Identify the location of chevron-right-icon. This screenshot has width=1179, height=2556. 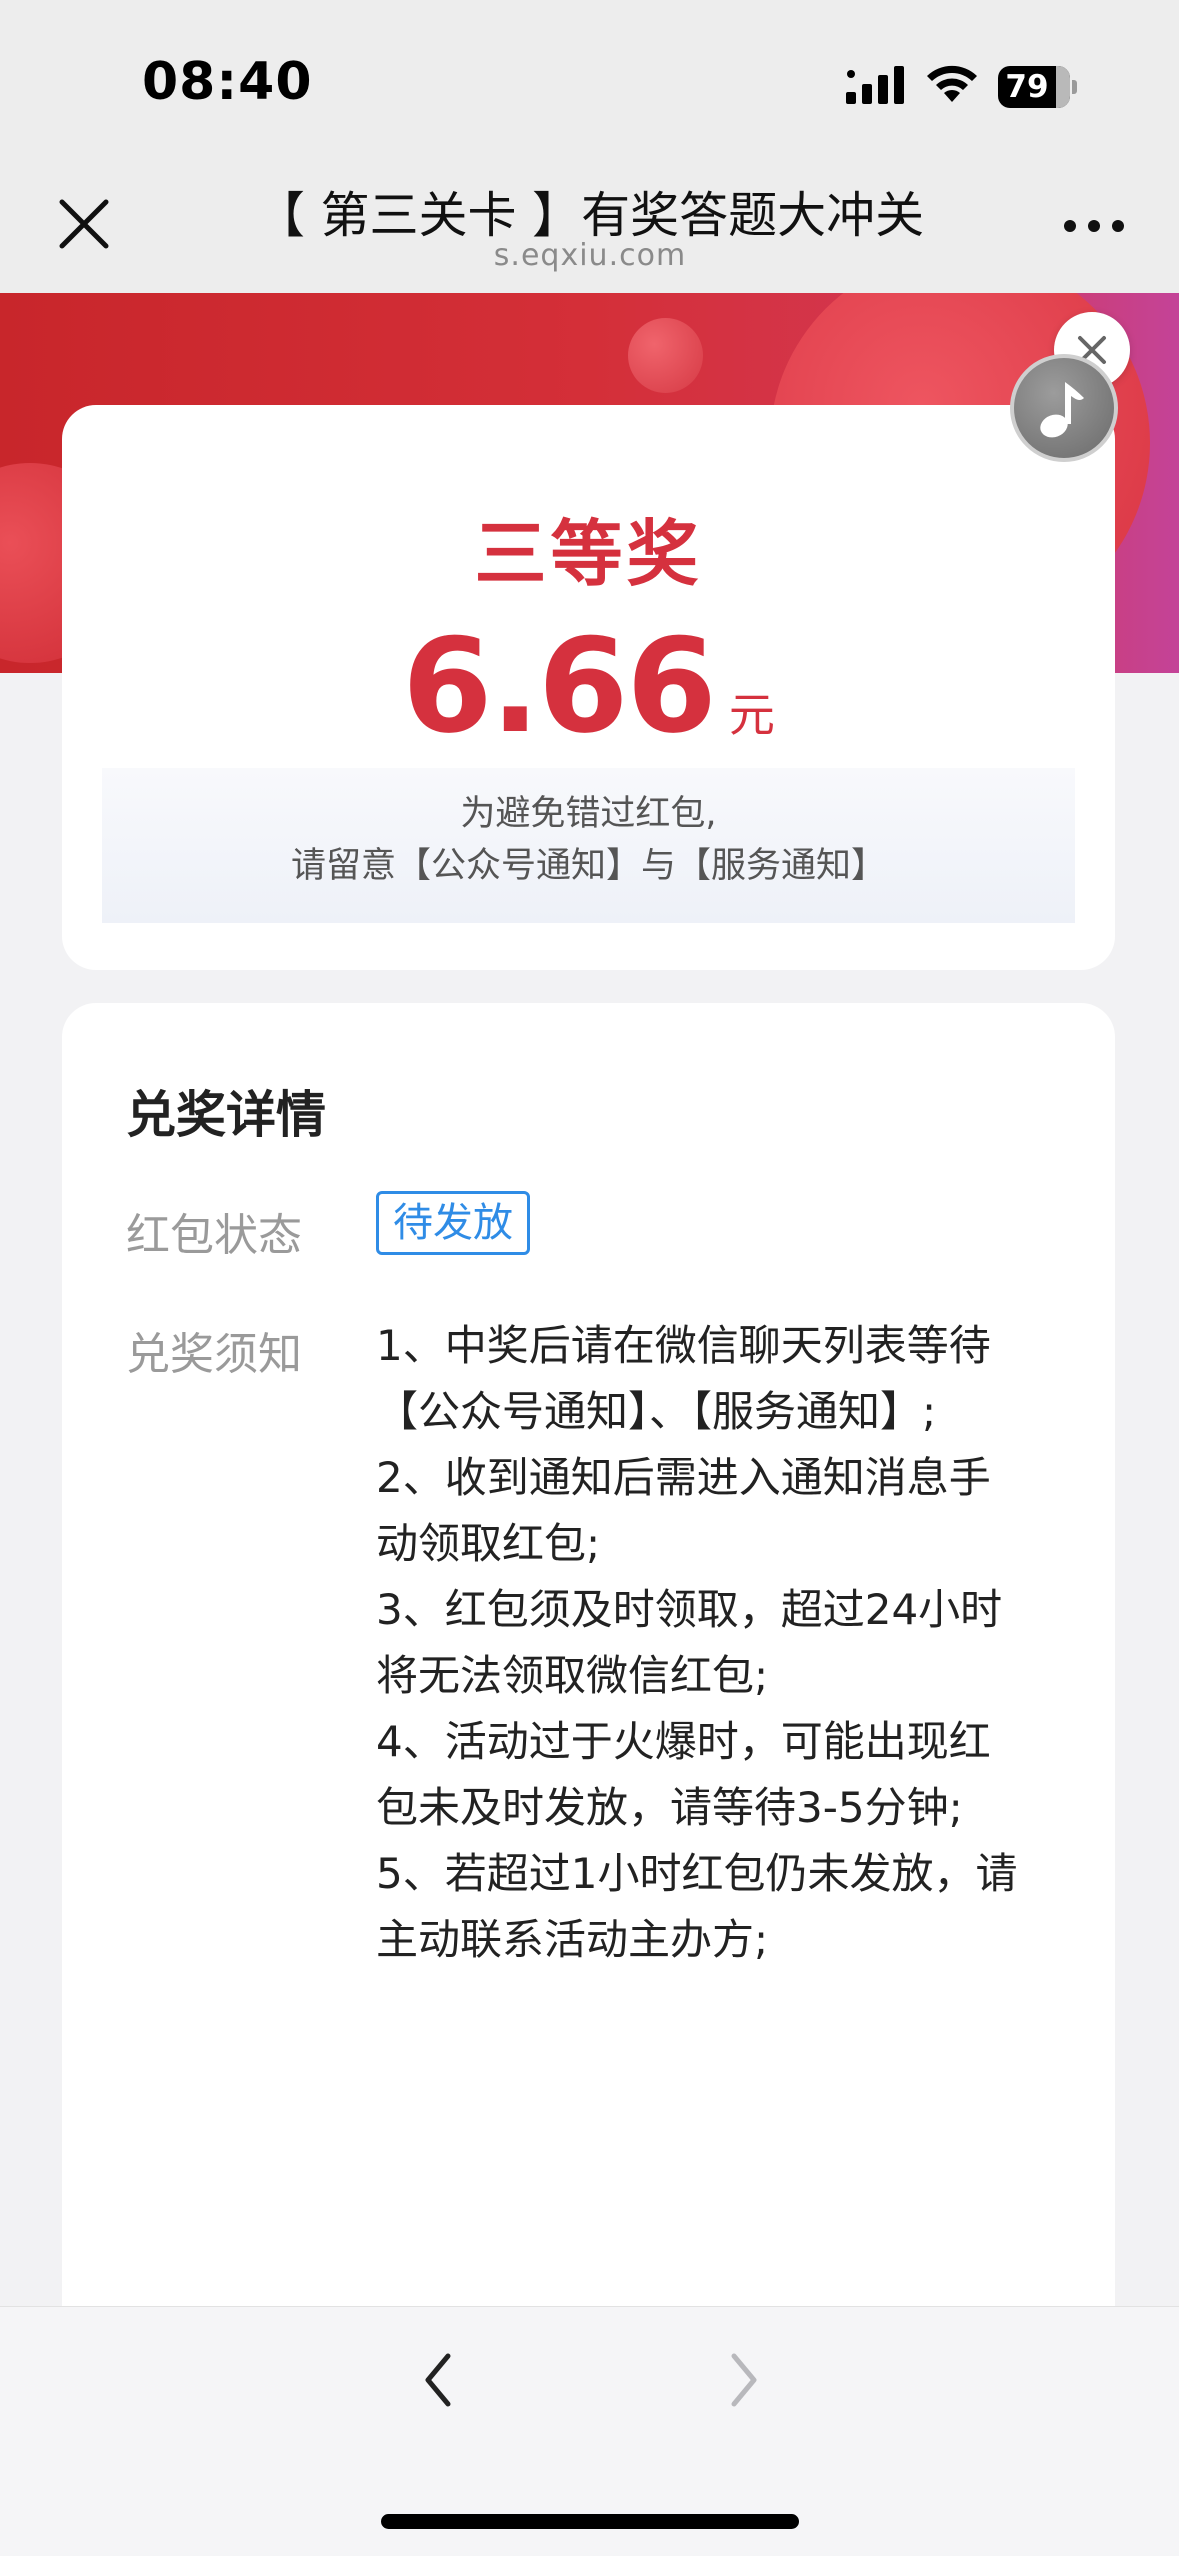
(744, 2380).